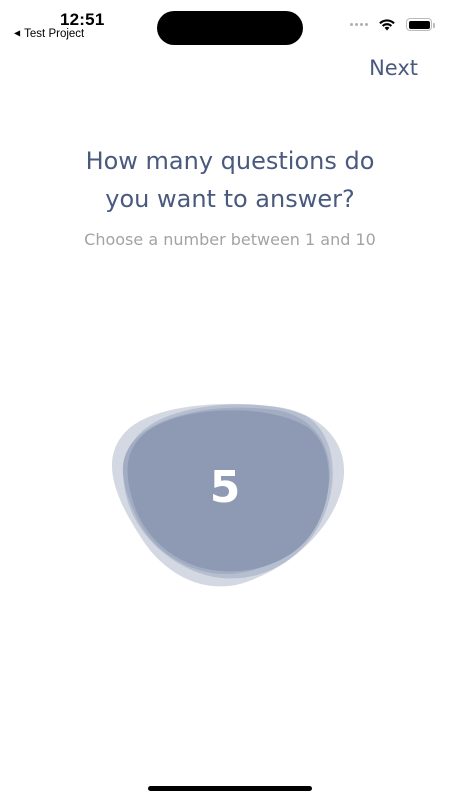 The height and width of the screenshot is (800, 460). I want to click on title-line-1: How many questions do, so click(230, 161).